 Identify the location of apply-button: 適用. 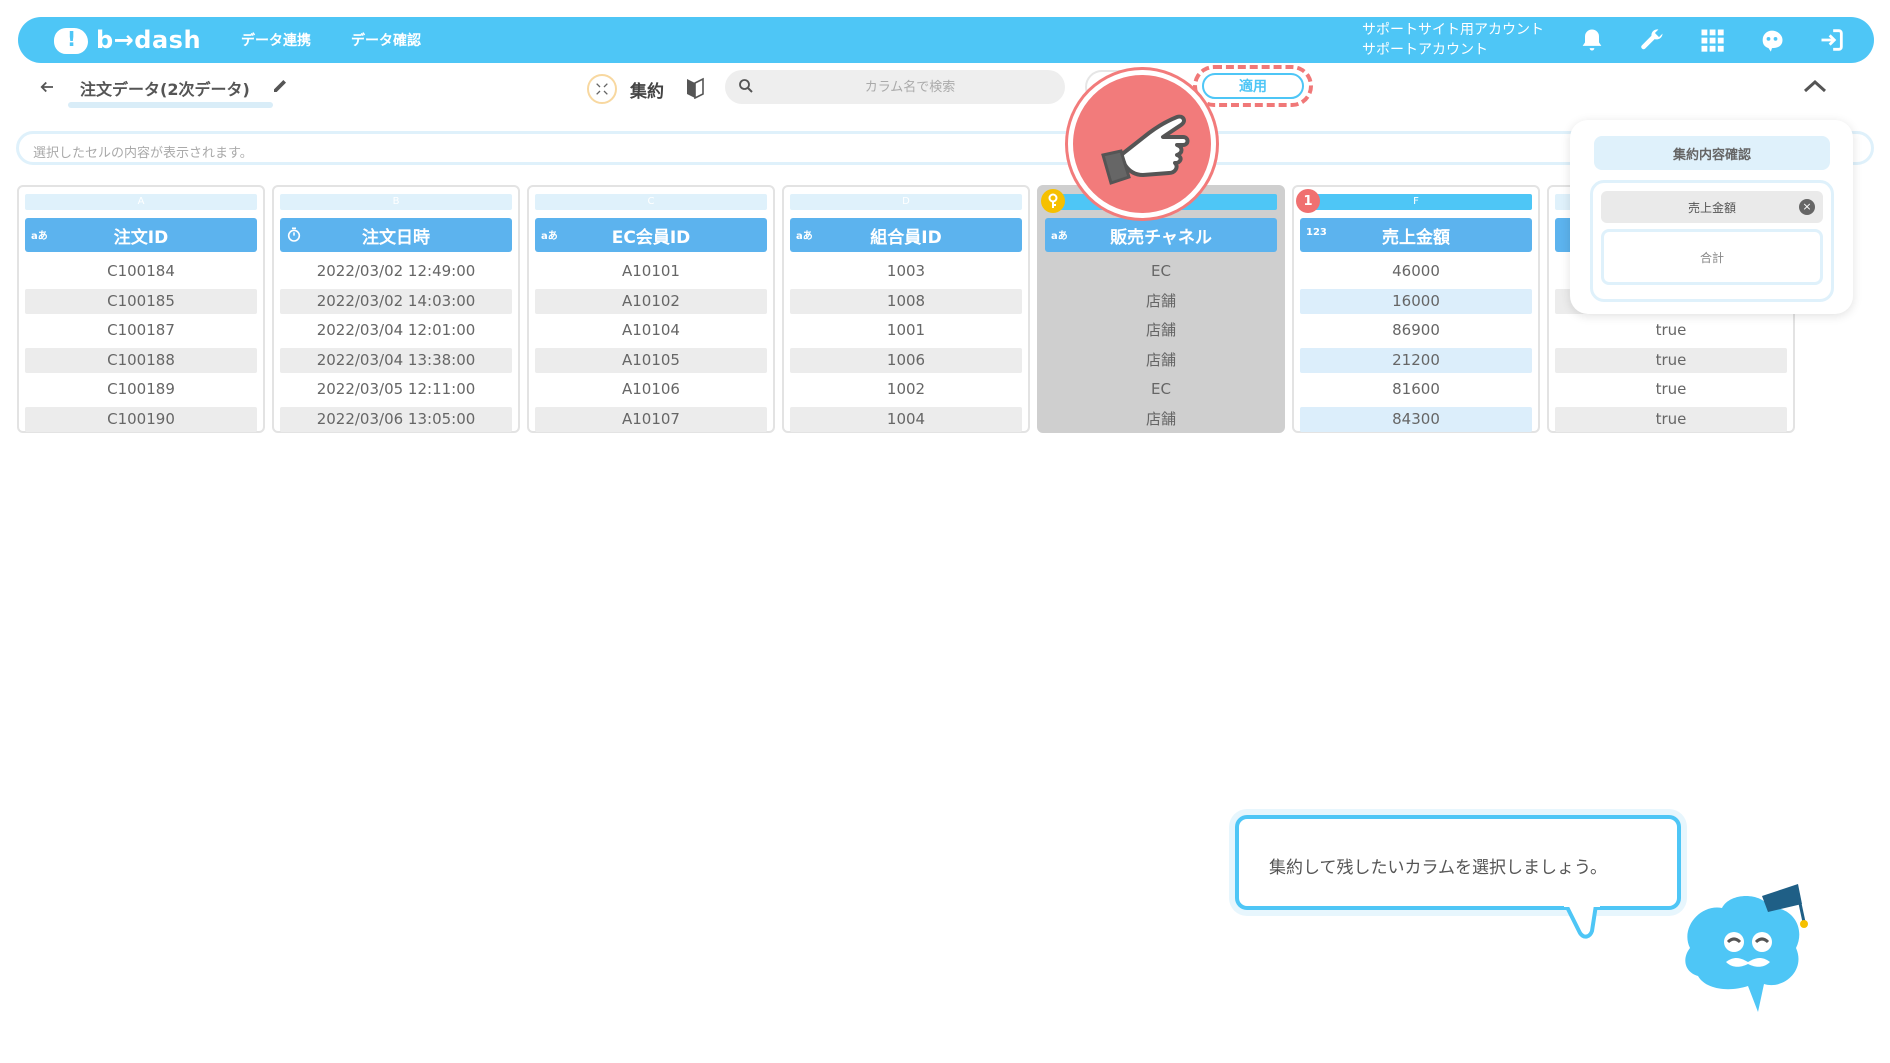
(1253, 86).